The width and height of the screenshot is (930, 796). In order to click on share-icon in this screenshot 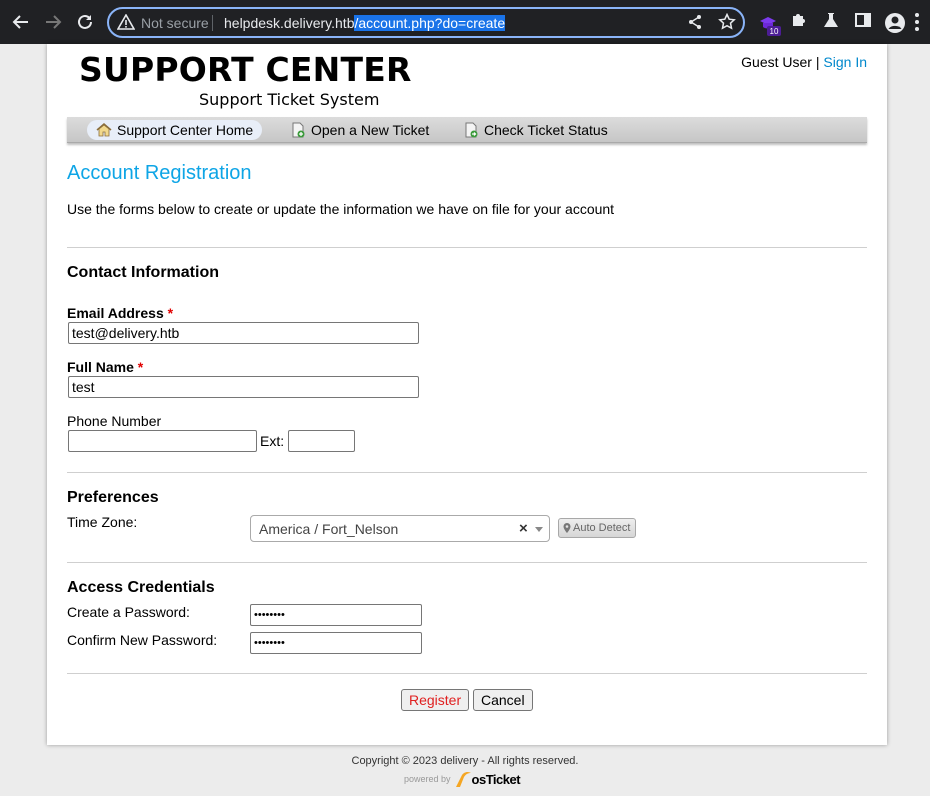, I will do `click(695, 22)`.